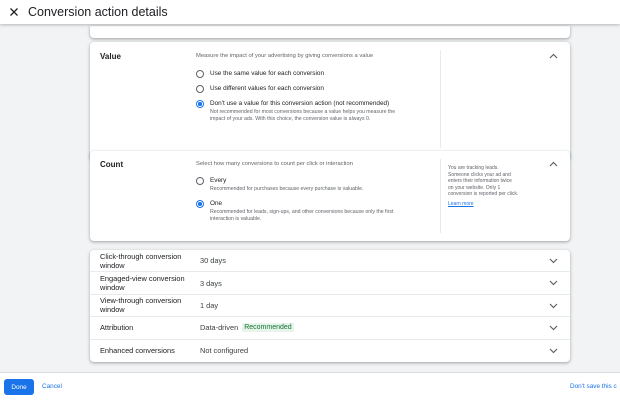 Image resolution: width=620 pixels, height=401 pixels. What do you see at coordinates (330, 32) in the screenshot?
I see `previous-section-card` at bounding box center [330, 32].